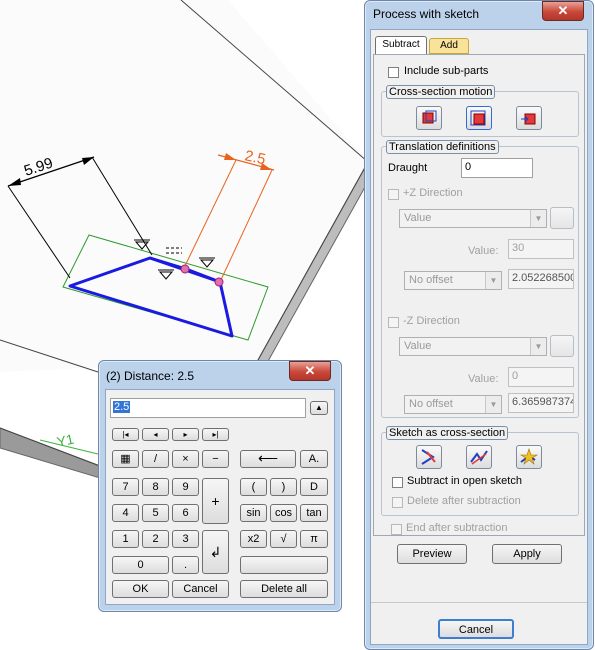  What do you see at coordinates (140, 565) in the screenshot?
I see `digit-0-button: 0` at bounding box center [140, 565].